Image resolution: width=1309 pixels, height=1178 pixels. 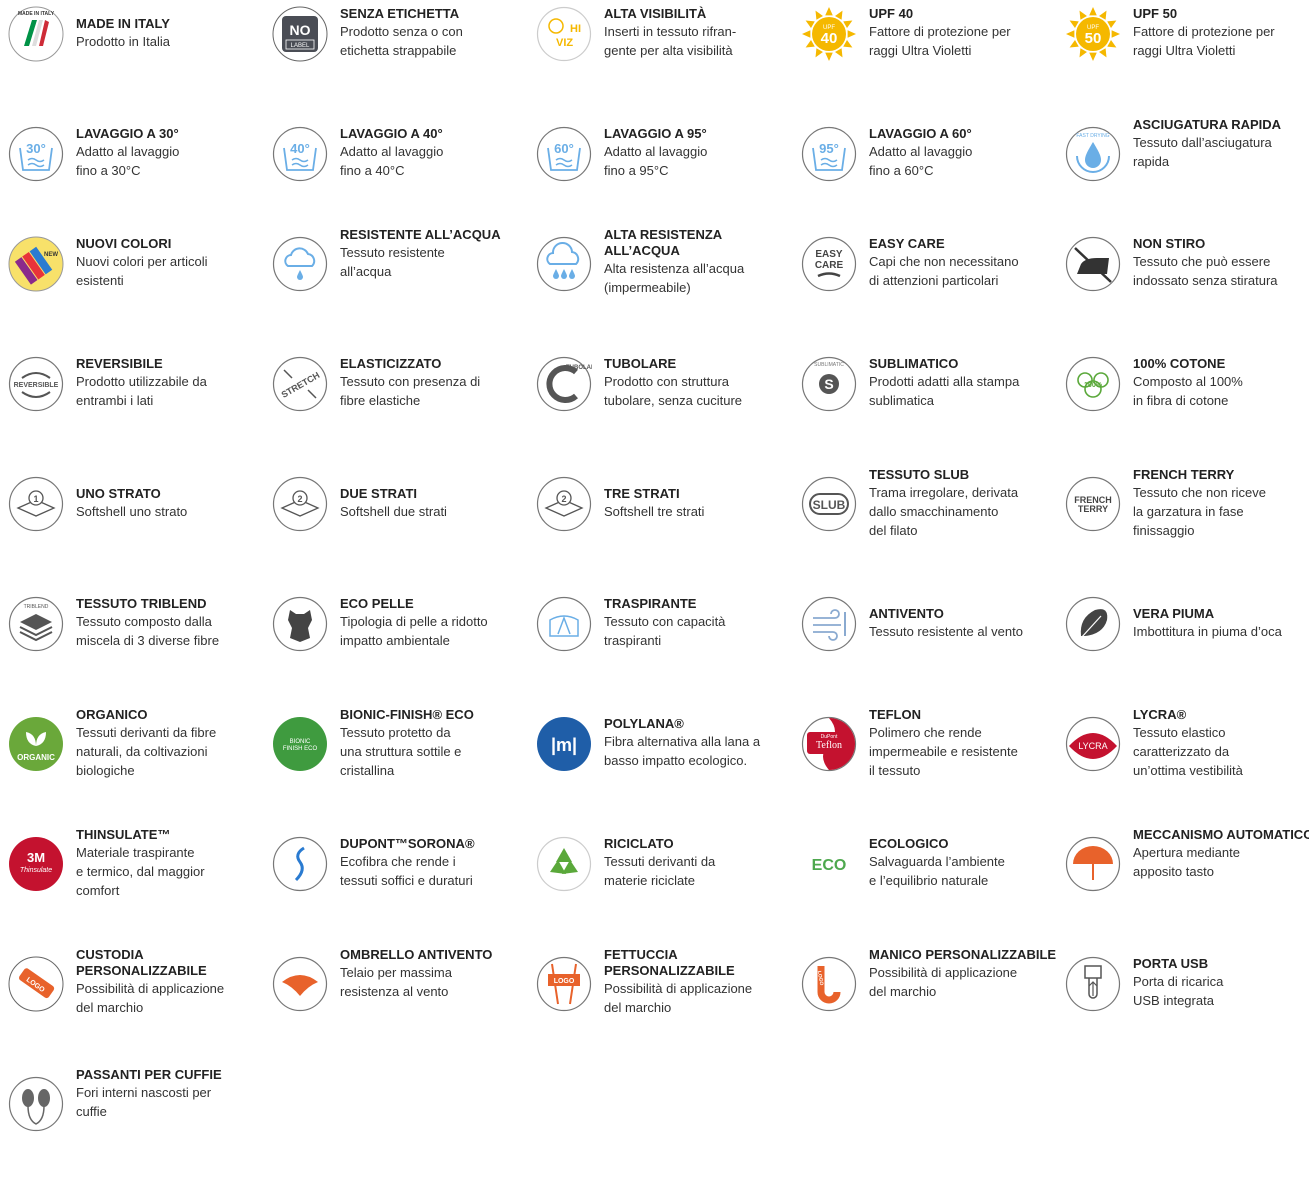 I want to click on feature-title: REVERSIBILE, so click(x=119, y=363).